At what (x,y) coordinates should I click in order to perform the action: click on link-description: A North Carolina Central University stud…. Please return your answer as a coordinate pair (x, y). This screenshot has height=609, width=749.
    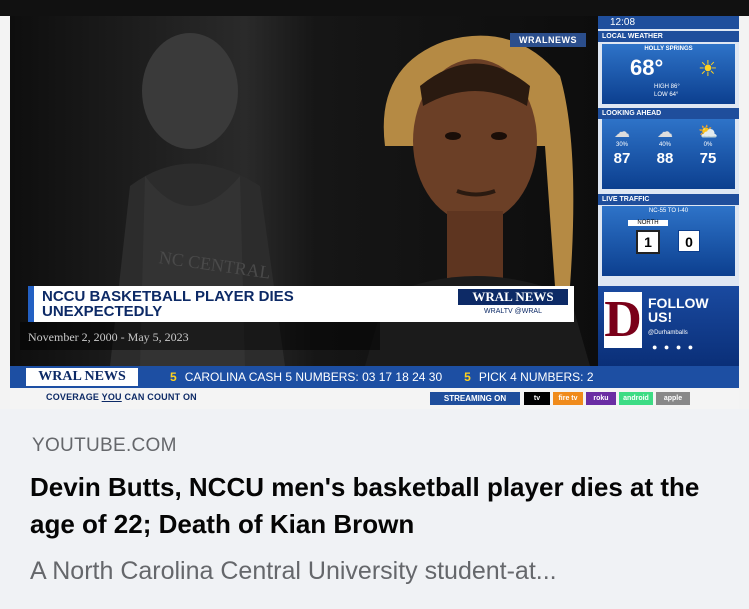
    Looking at the image, I should click on (293, 571).